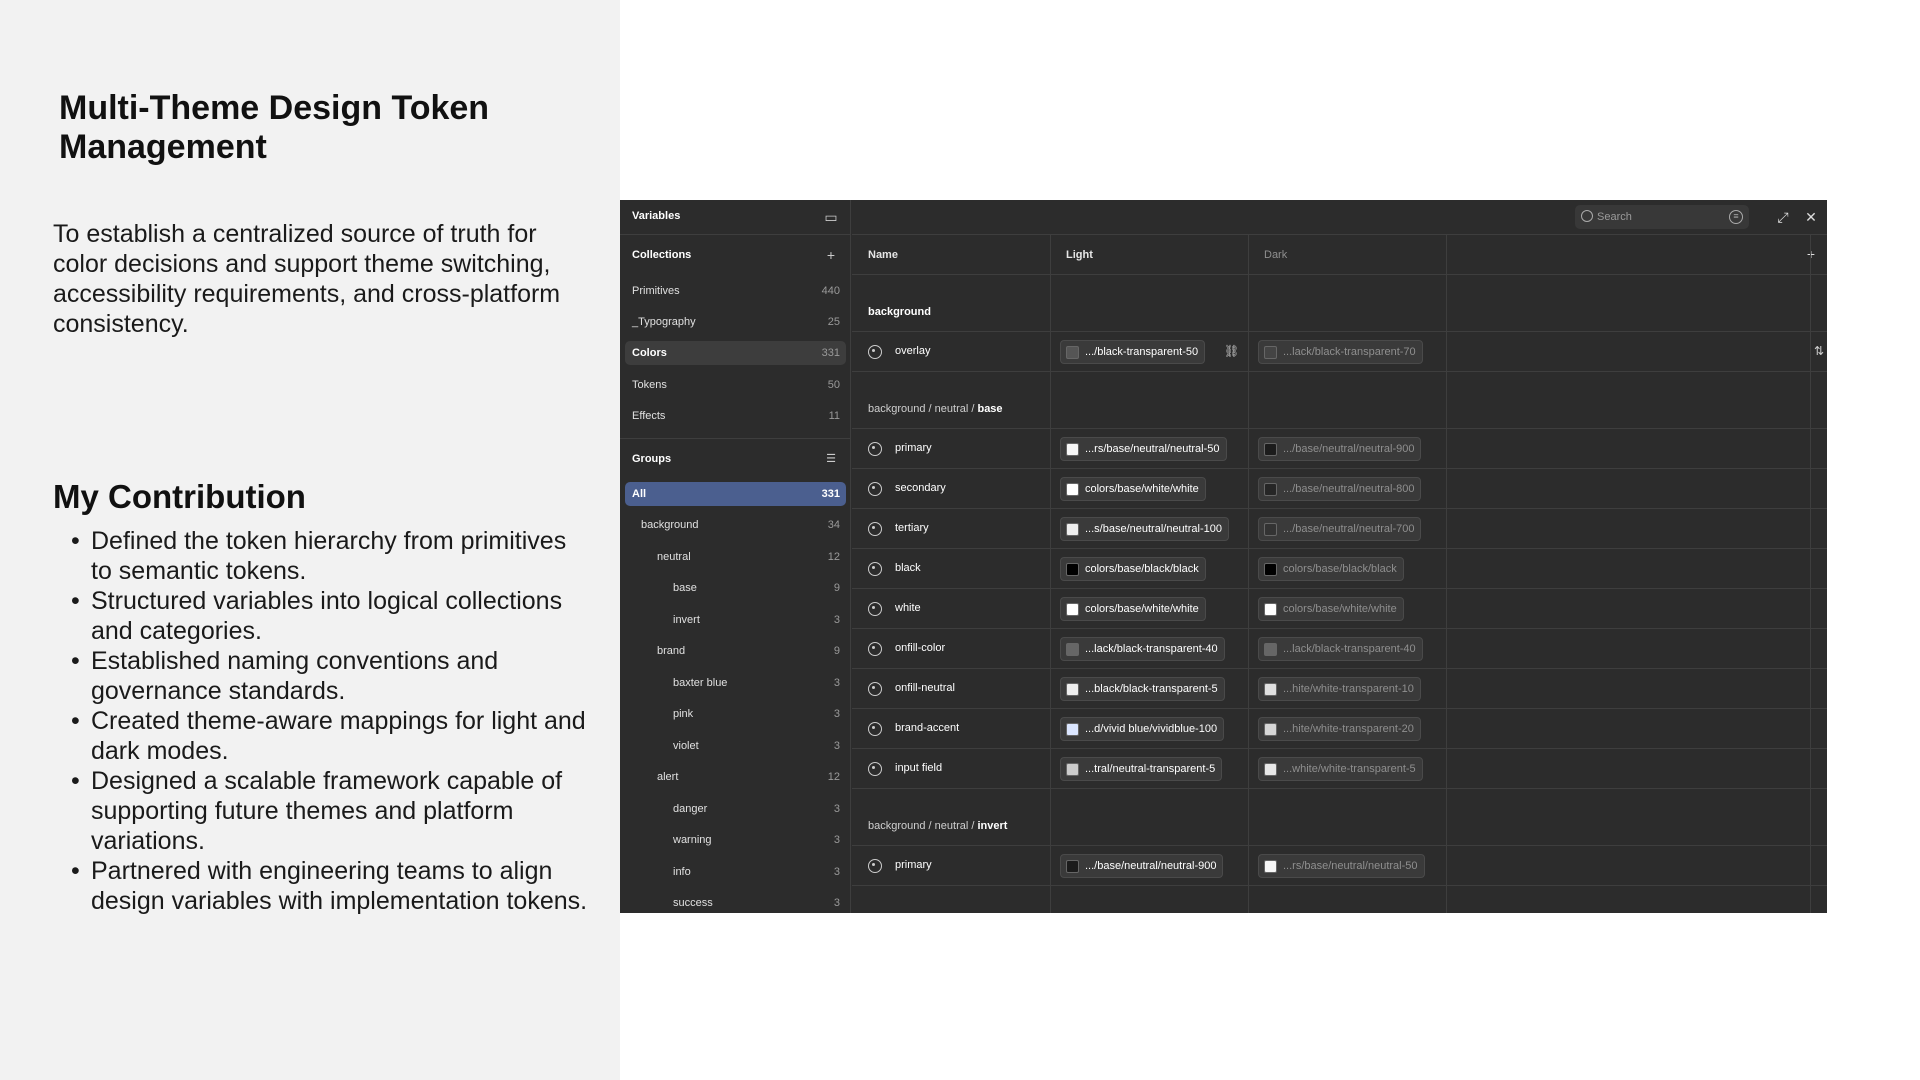  Describe the element at coordinates (920, 648) in the screenshot. I see `variable-name: onfill-color` at that location.